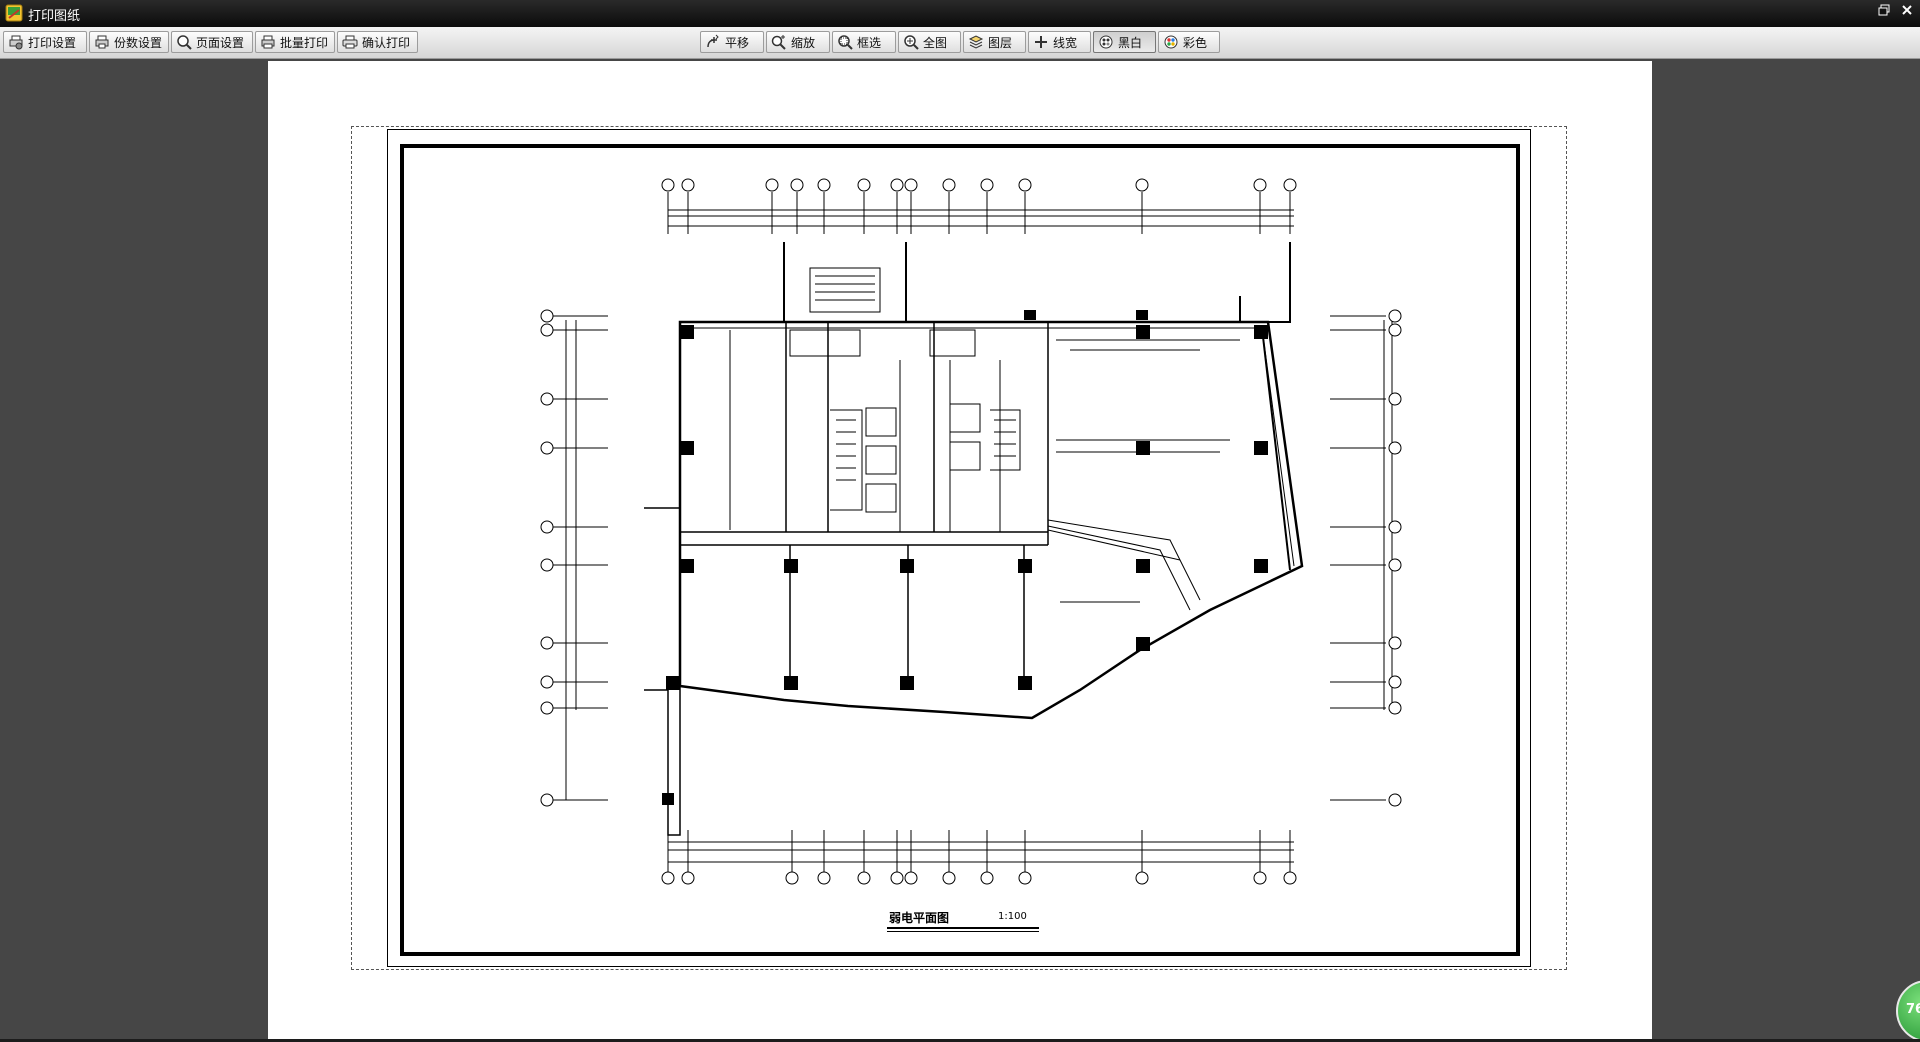 This screenshot has width=1920, height=1042. What do you see at coordinates (963, 928) in the screenshot?
I see `title-underline` at bounding box center [963, 928].